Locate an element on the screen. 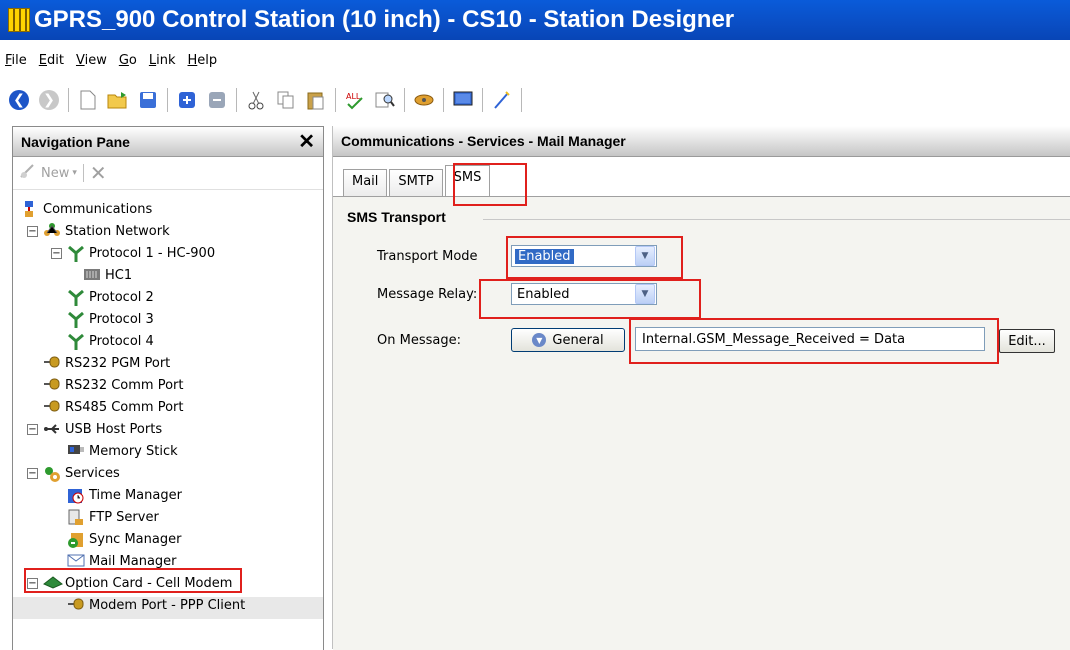 This screenshot has height=650, width=1070. tree-item-modem-port: Modem Port - PPP Client is located at coordinates (156, 605).